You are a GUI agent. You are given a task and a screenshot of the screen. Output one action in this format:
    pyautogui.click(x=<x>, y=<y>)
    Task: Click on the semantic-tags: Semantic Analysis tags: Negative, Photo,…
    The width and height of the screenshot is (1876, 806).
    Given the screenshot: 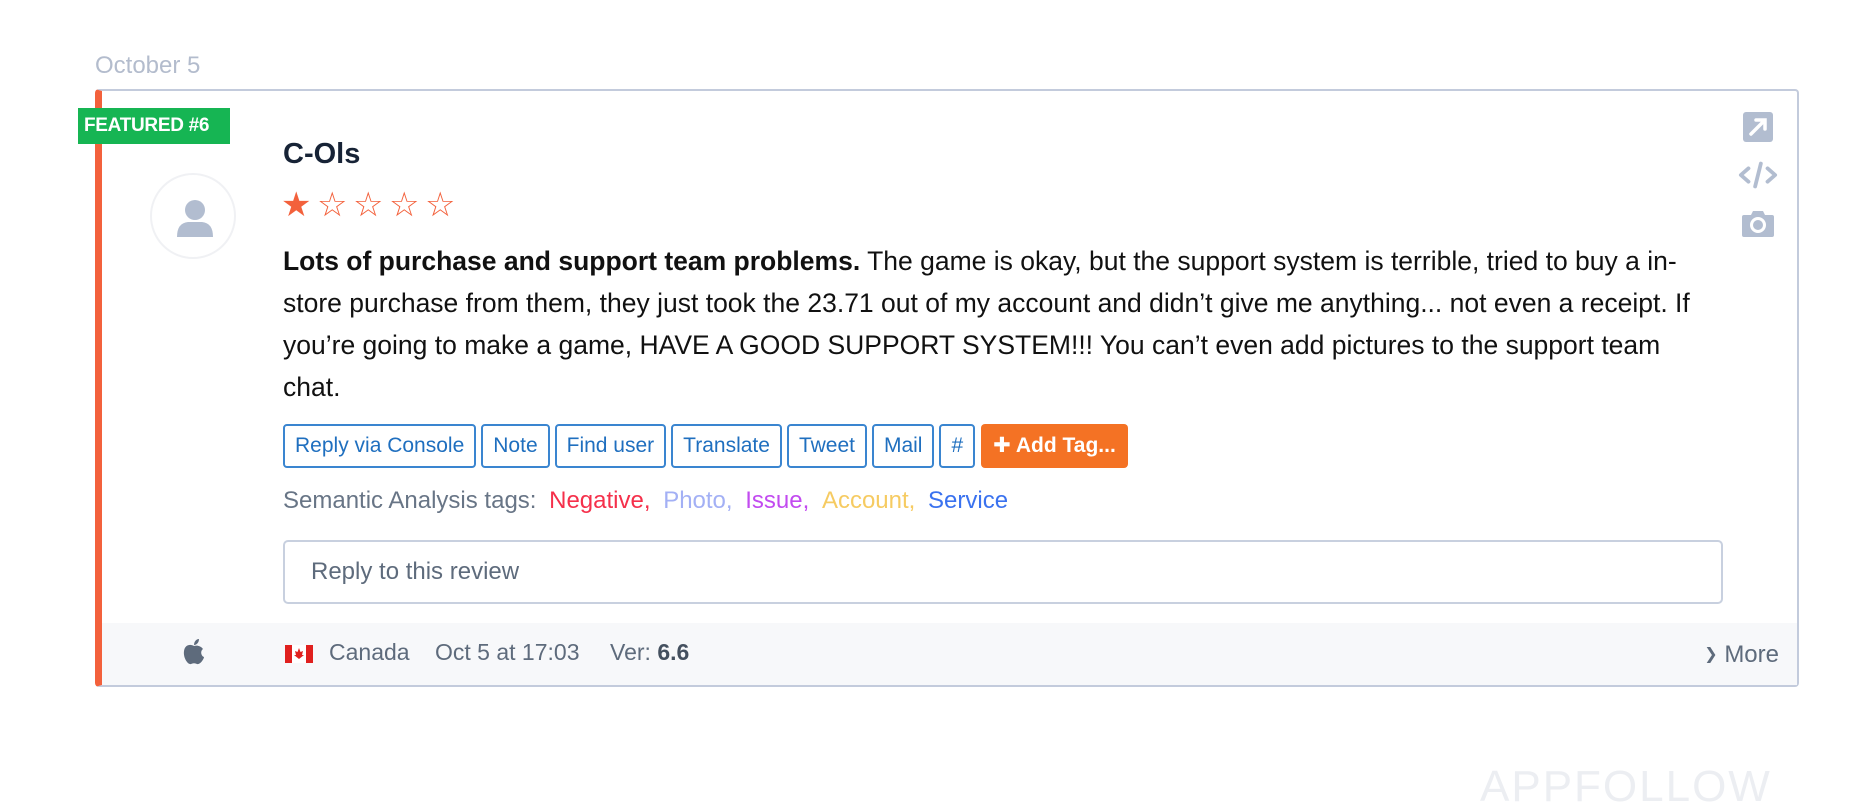 What is the action you would take?
    pyautogui.click(x=645, y=501)
    